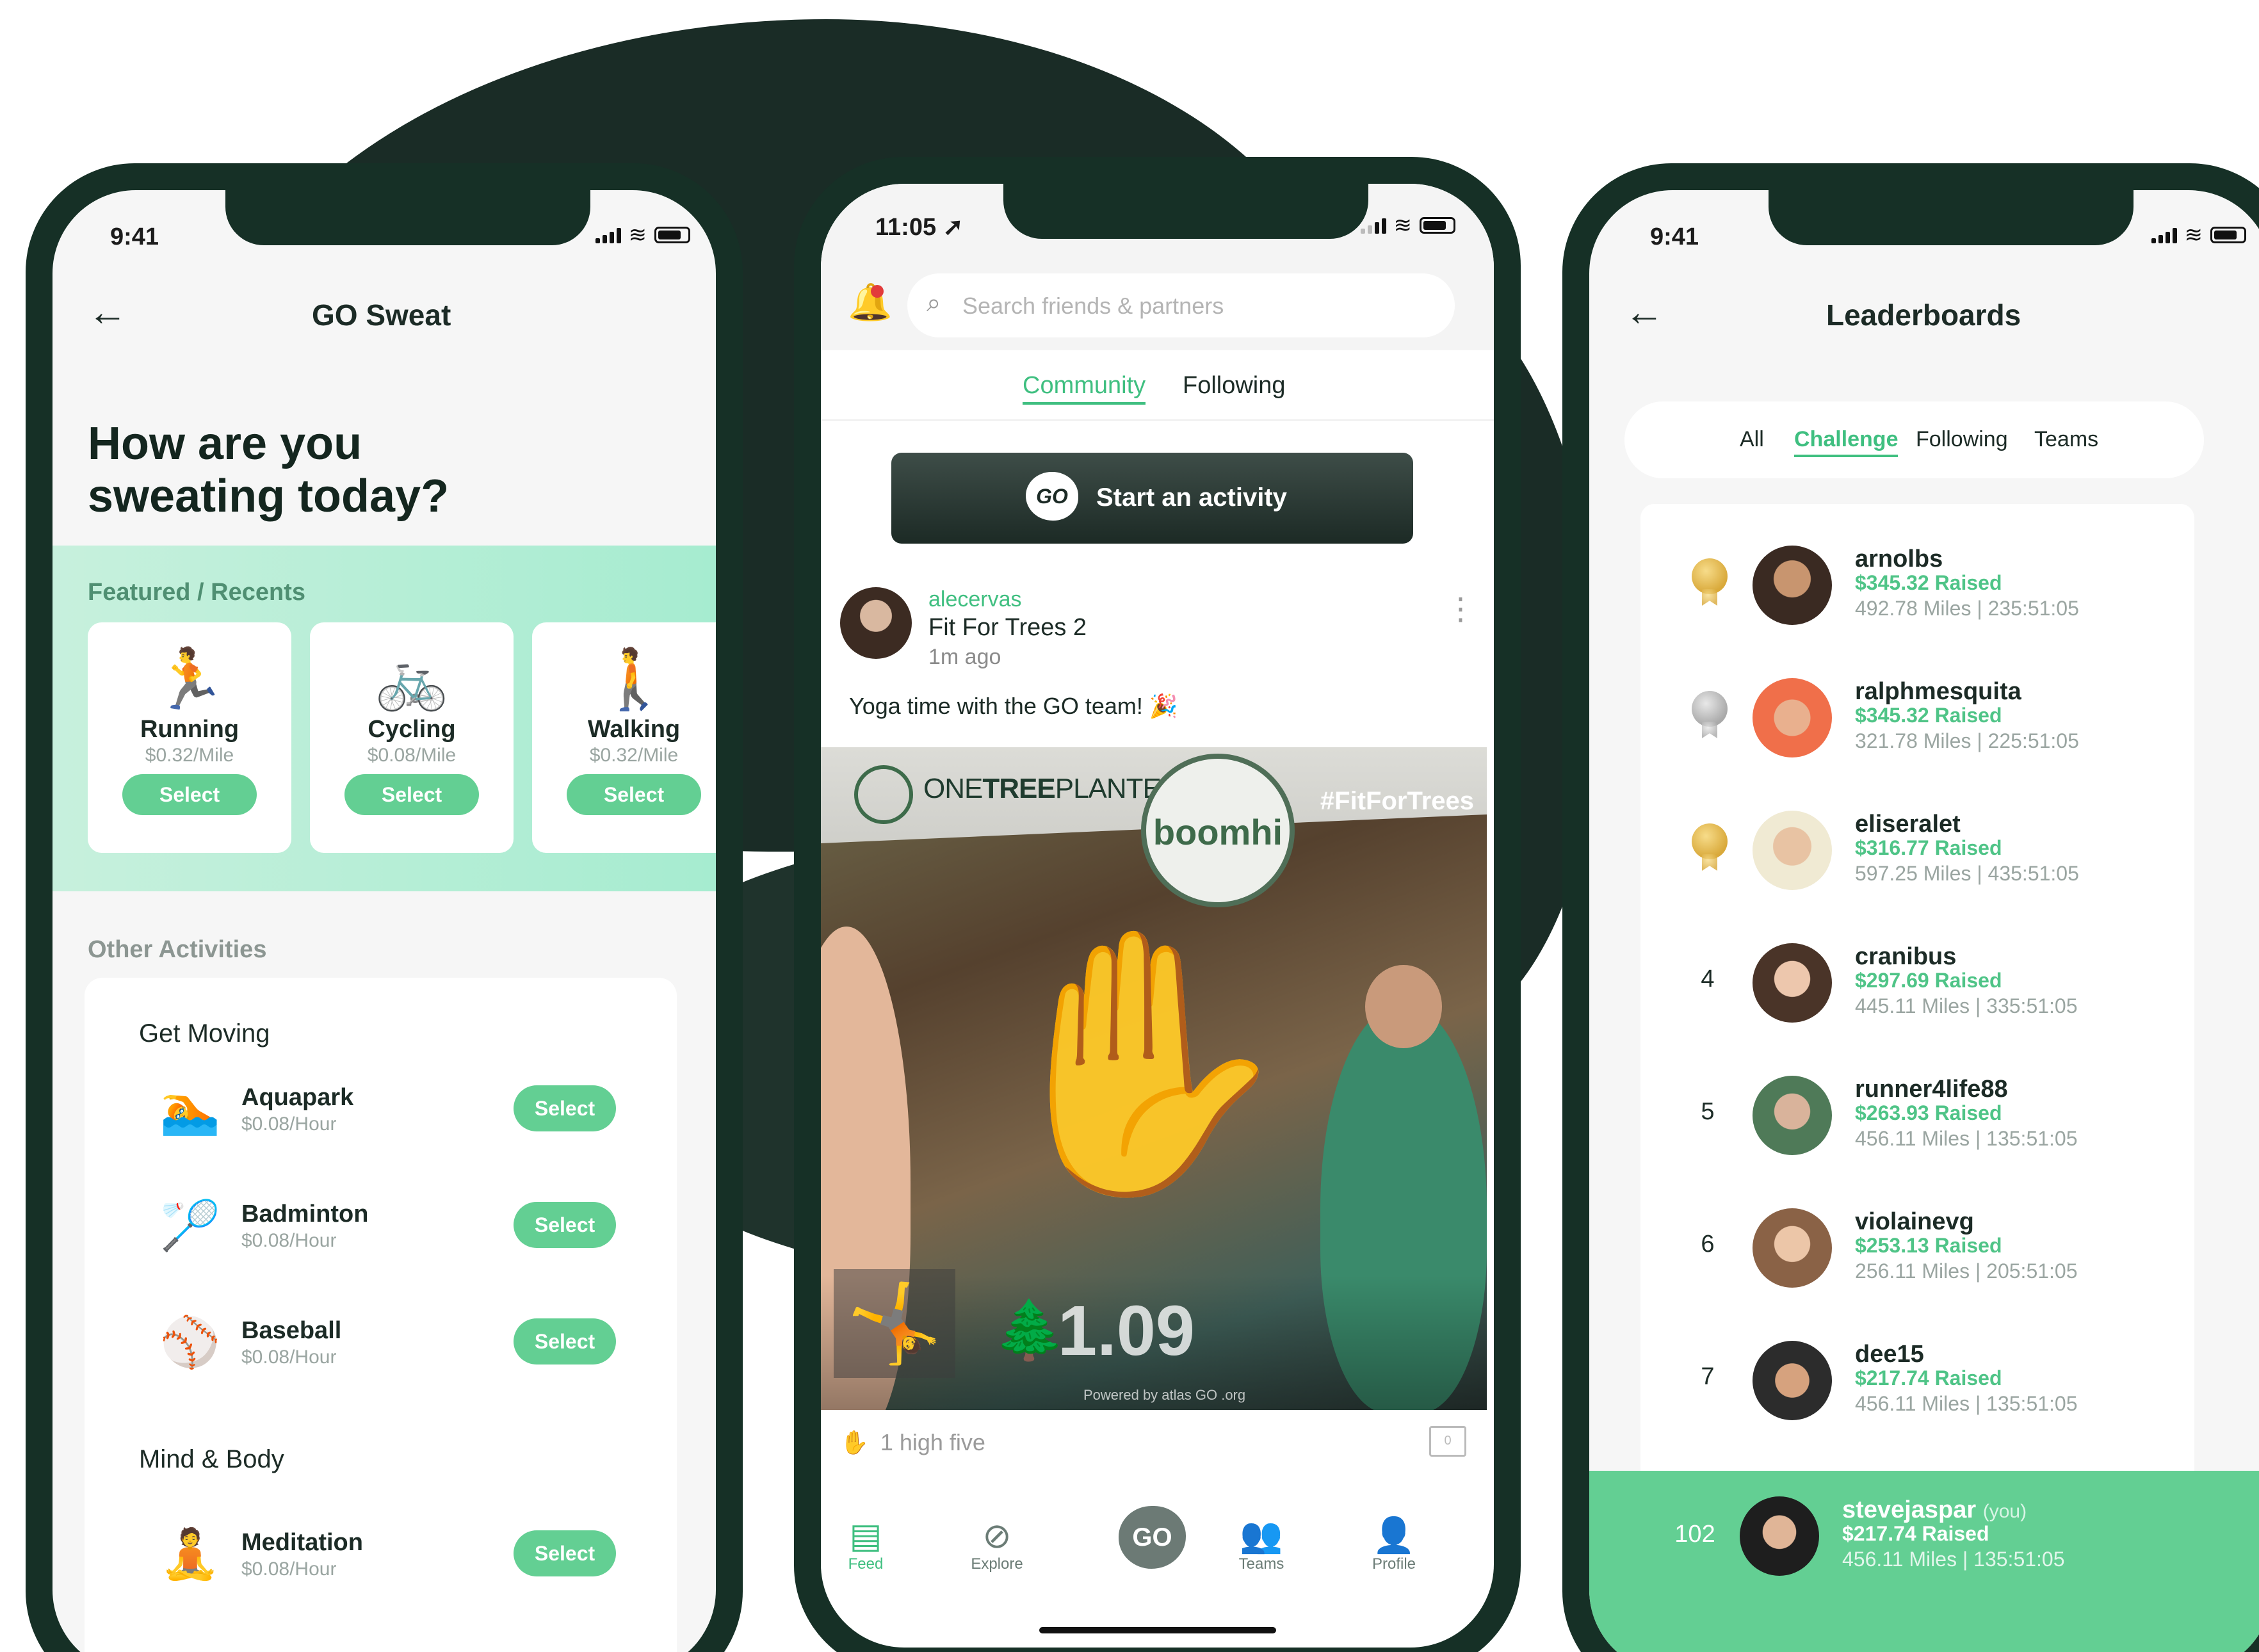  I want to click on swimming-icon: 🏊, so click(190, 1109).